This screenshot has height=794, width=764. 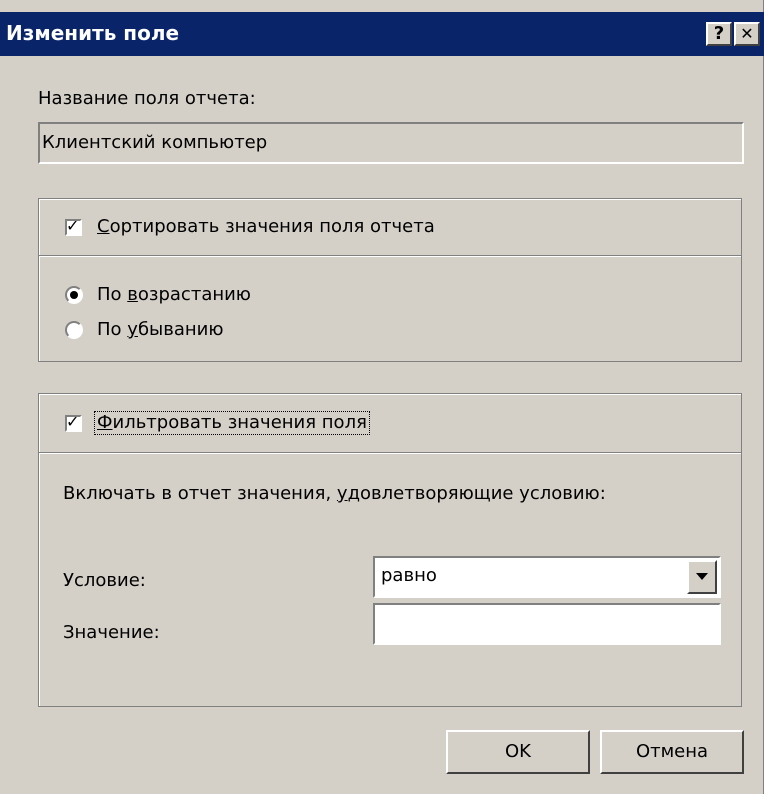 I want to click on condition-label: Условие:, so click(x=104, y=580).